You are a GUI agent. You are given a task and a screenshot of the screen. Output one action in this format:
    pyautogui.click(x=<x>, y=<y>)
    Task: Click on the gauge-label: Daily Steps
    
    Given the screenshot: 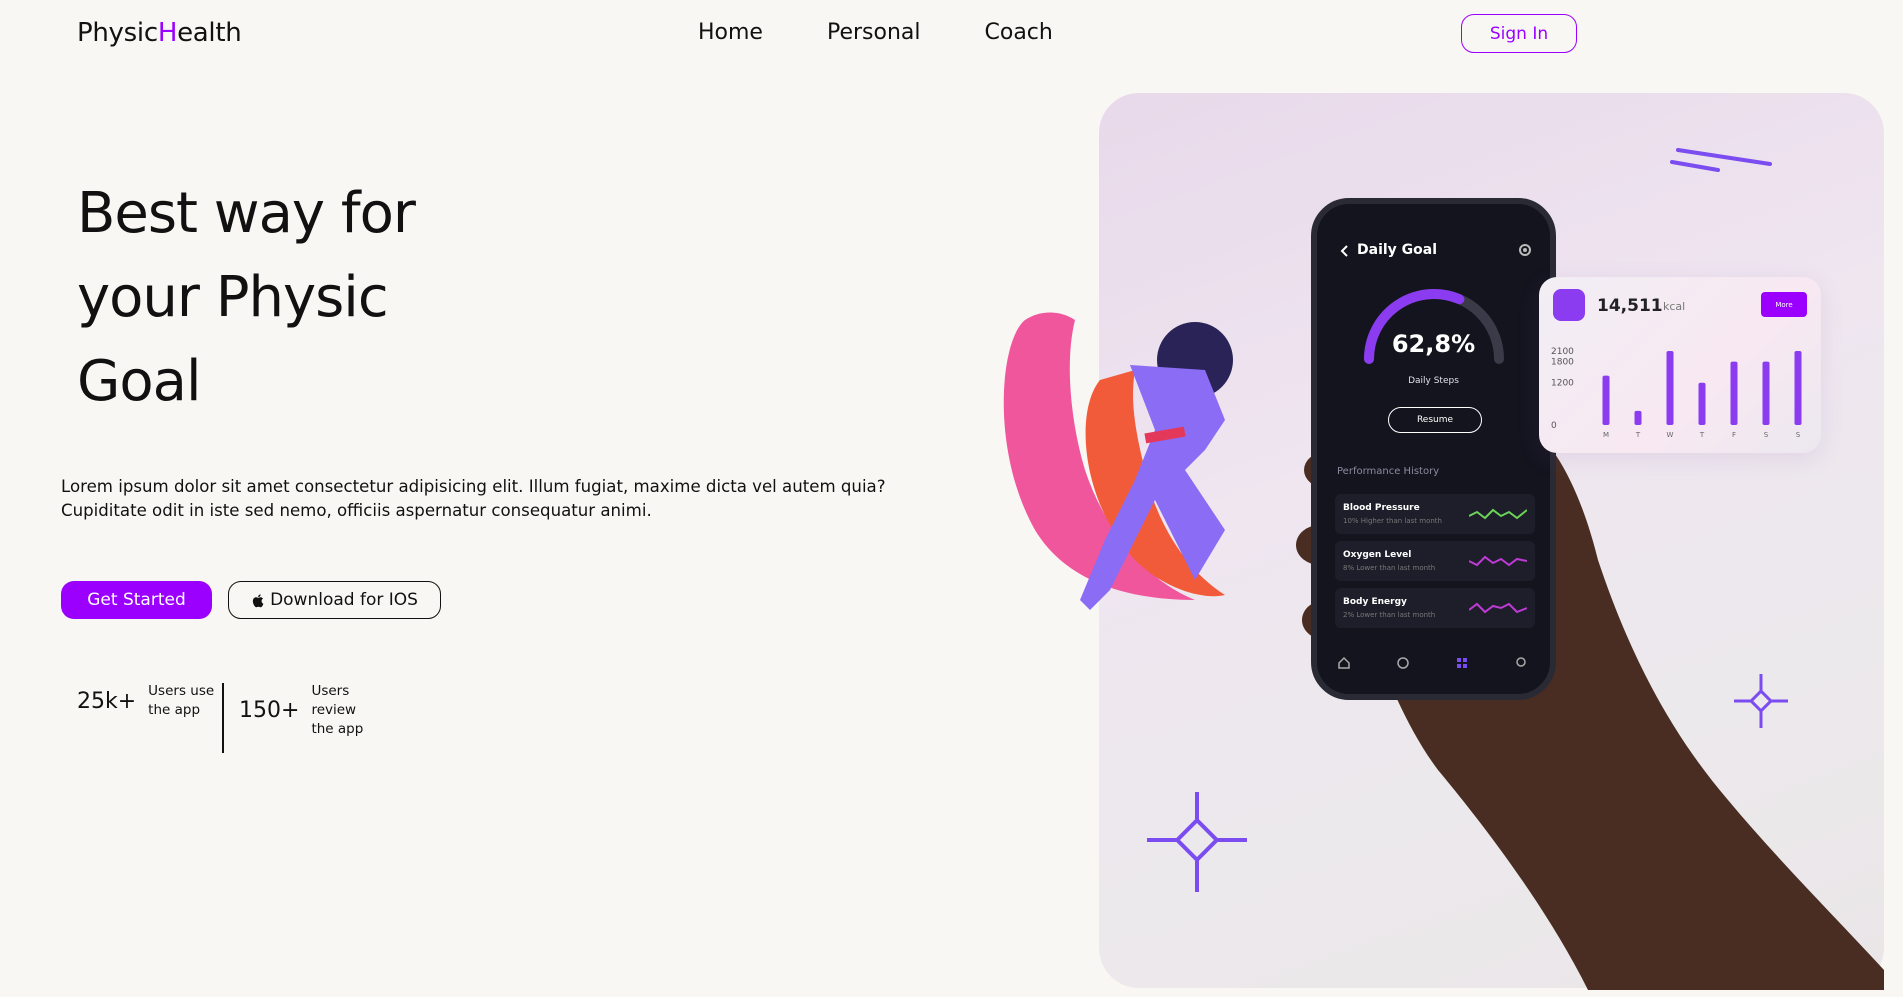 What is the action you would take?
    pyautogui.click(x=1433, y=381)
    